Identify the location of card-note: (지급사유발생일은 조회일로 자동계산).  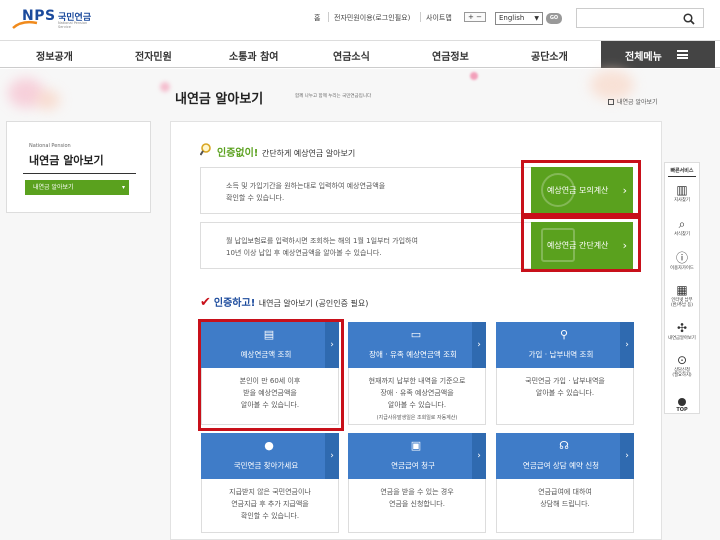
(417, 418).